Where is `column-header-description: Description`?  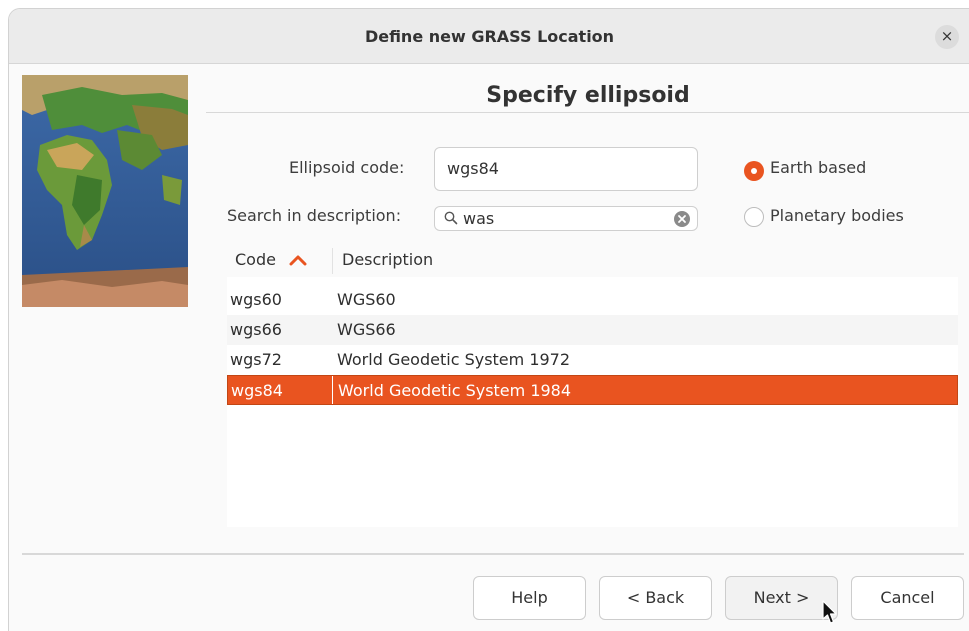
column-header-description: Description is located at coordinates (387, 259).